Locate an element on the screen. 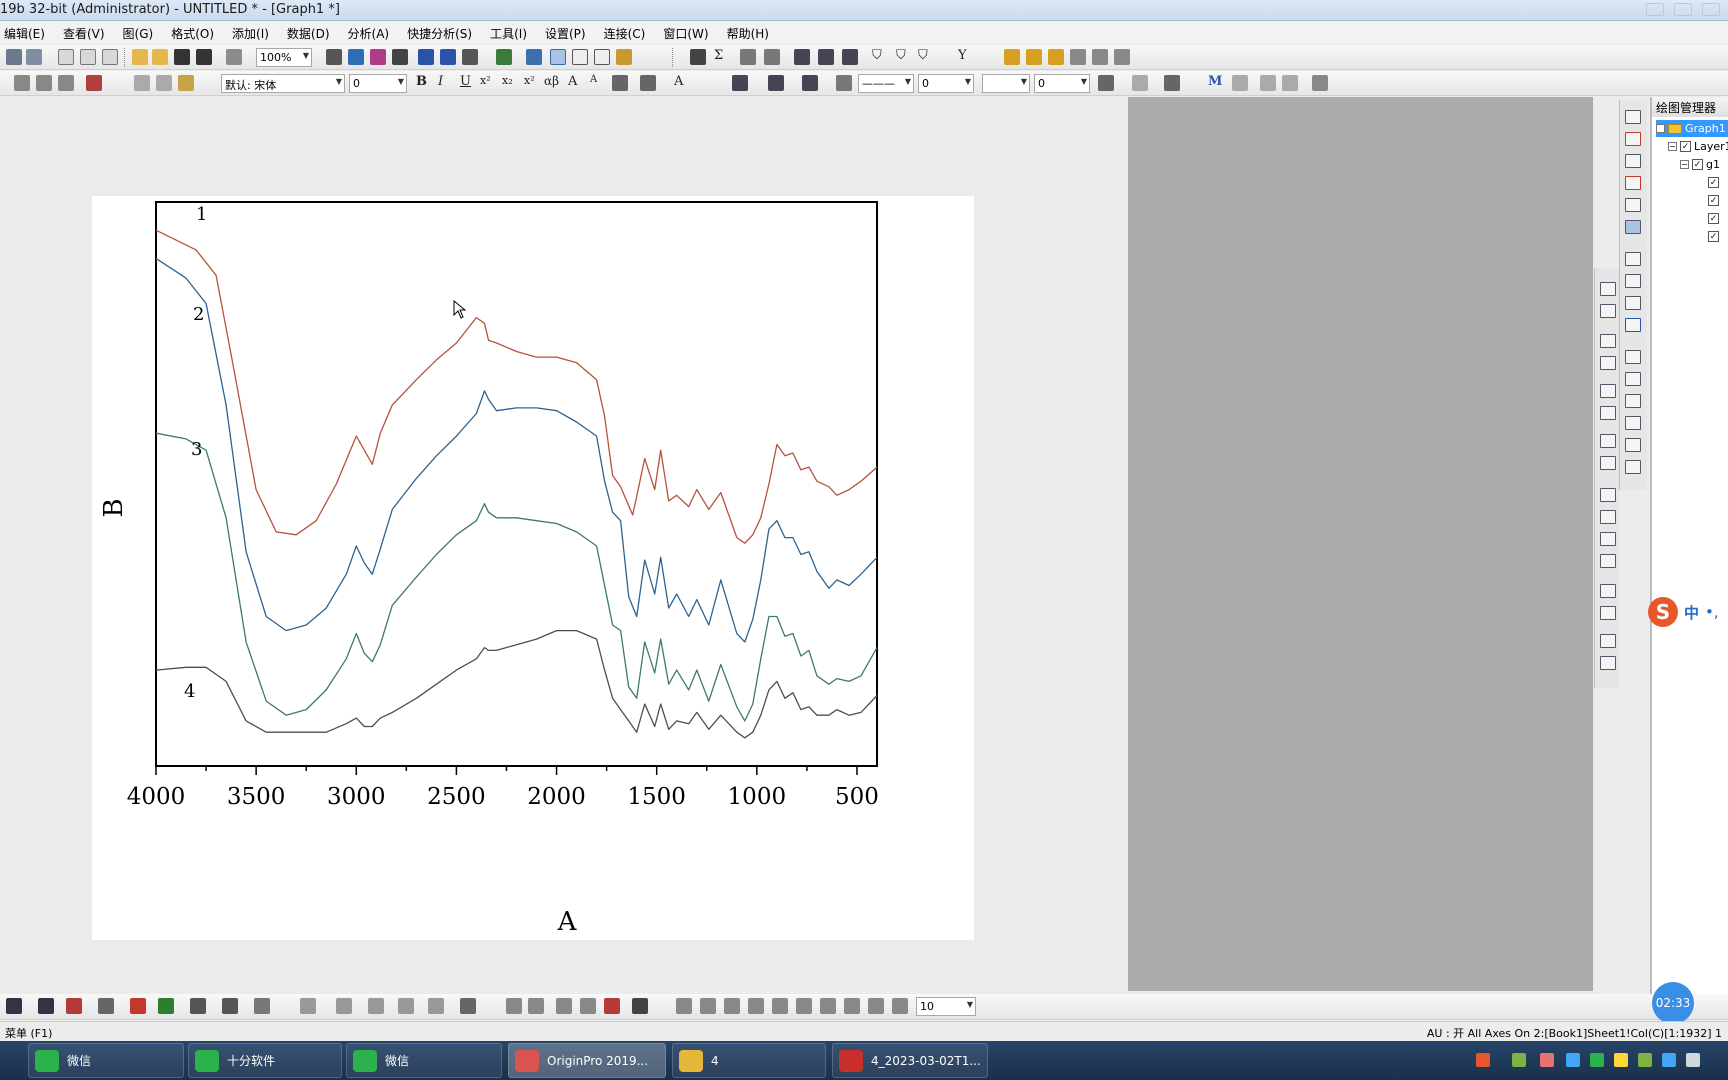 The height and width of the screenshot is (1080, 1728). line-symbol-icon is located at coordinates (46, 1006).